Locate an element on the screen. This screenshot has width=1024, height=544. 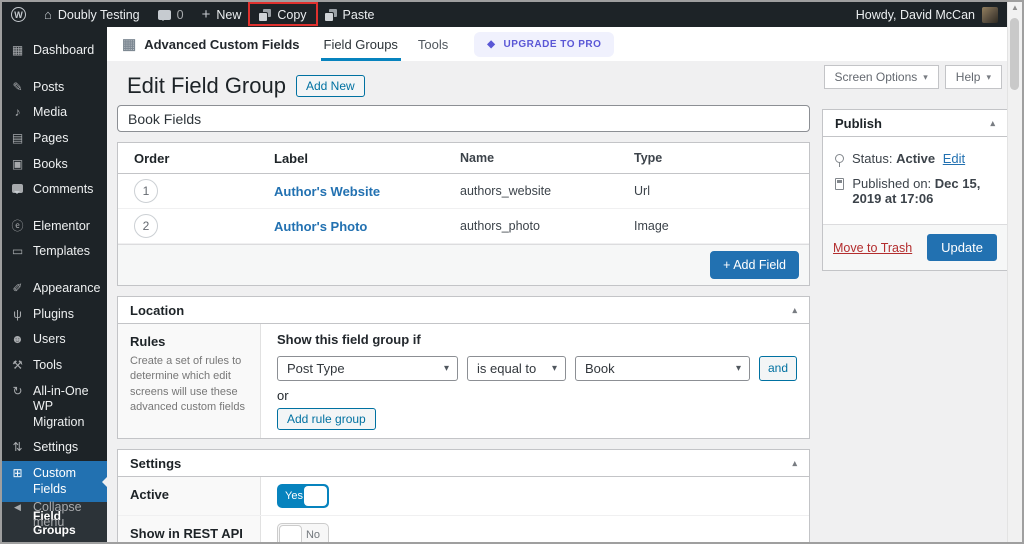
comments-link: 0 is located at coordinates (171, 14).